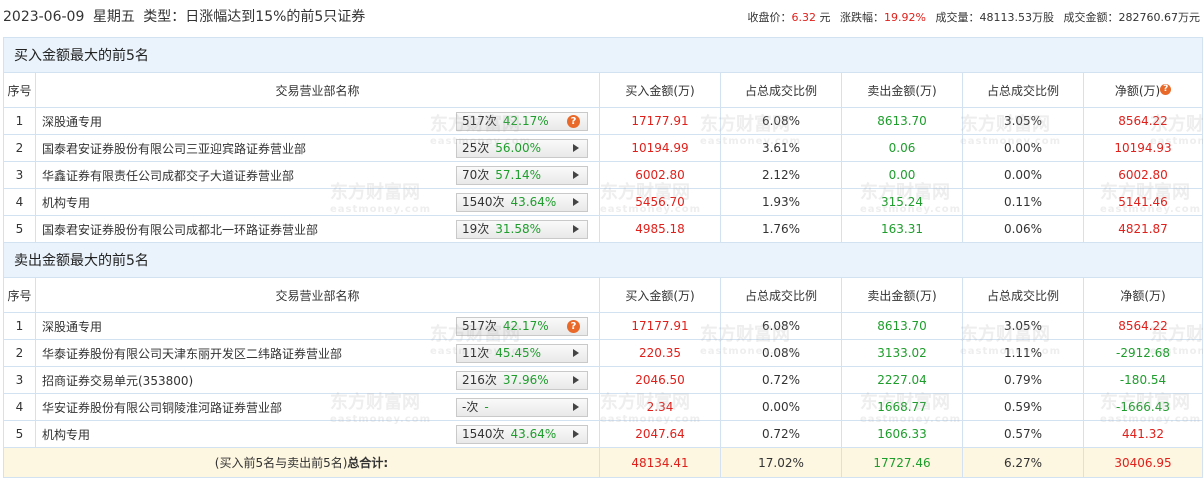  Describe the element at coordinates (518, 353) in the screenshot. I see `broker-win-rate: 45.45%` at that location.